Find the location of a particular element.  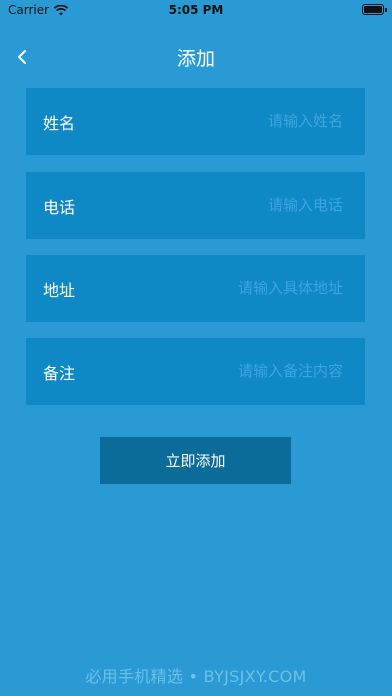

name-field-row: 姓名 is located at coordinates (195, 121).